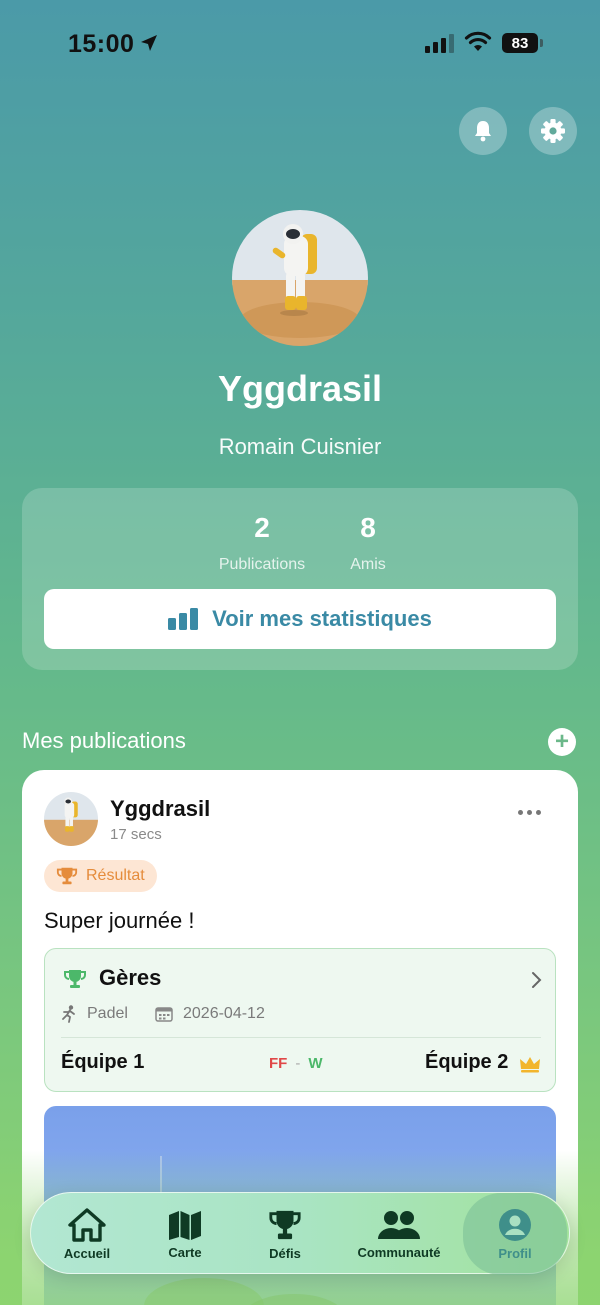 The height and width of the screenshot is (1305, 600). I want to click on section-title: Mes publications, so click(104, 740).